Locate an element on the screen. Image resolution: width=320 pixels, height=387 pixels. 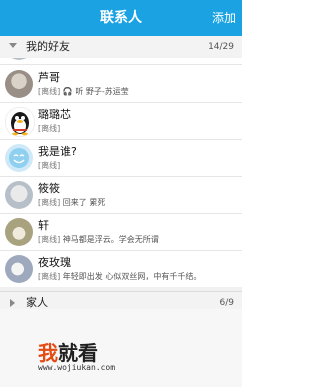
contact-signature: 回来了 累死 is located at coordinates (84, 202).